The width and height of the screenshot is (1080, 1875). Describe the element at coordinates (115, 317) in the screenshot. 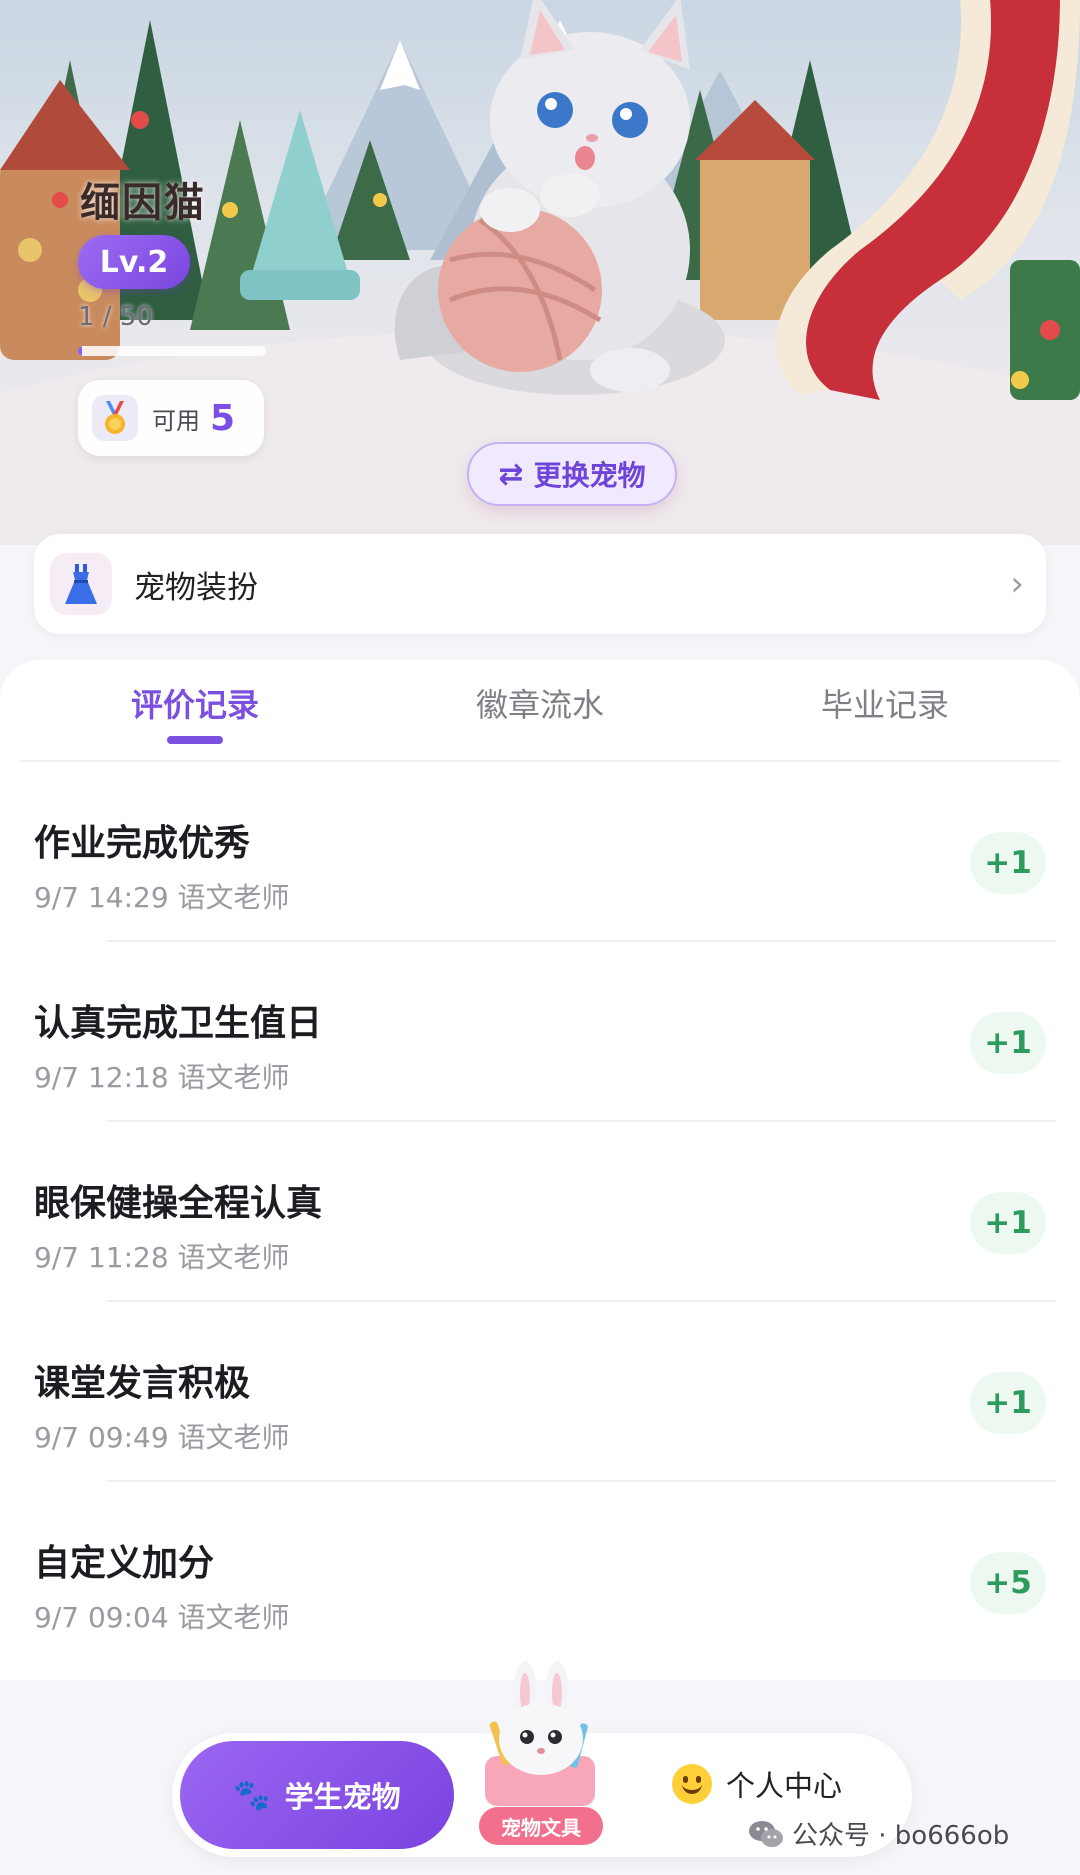

I see `exp-progress-text: 1 / 50` at that location.